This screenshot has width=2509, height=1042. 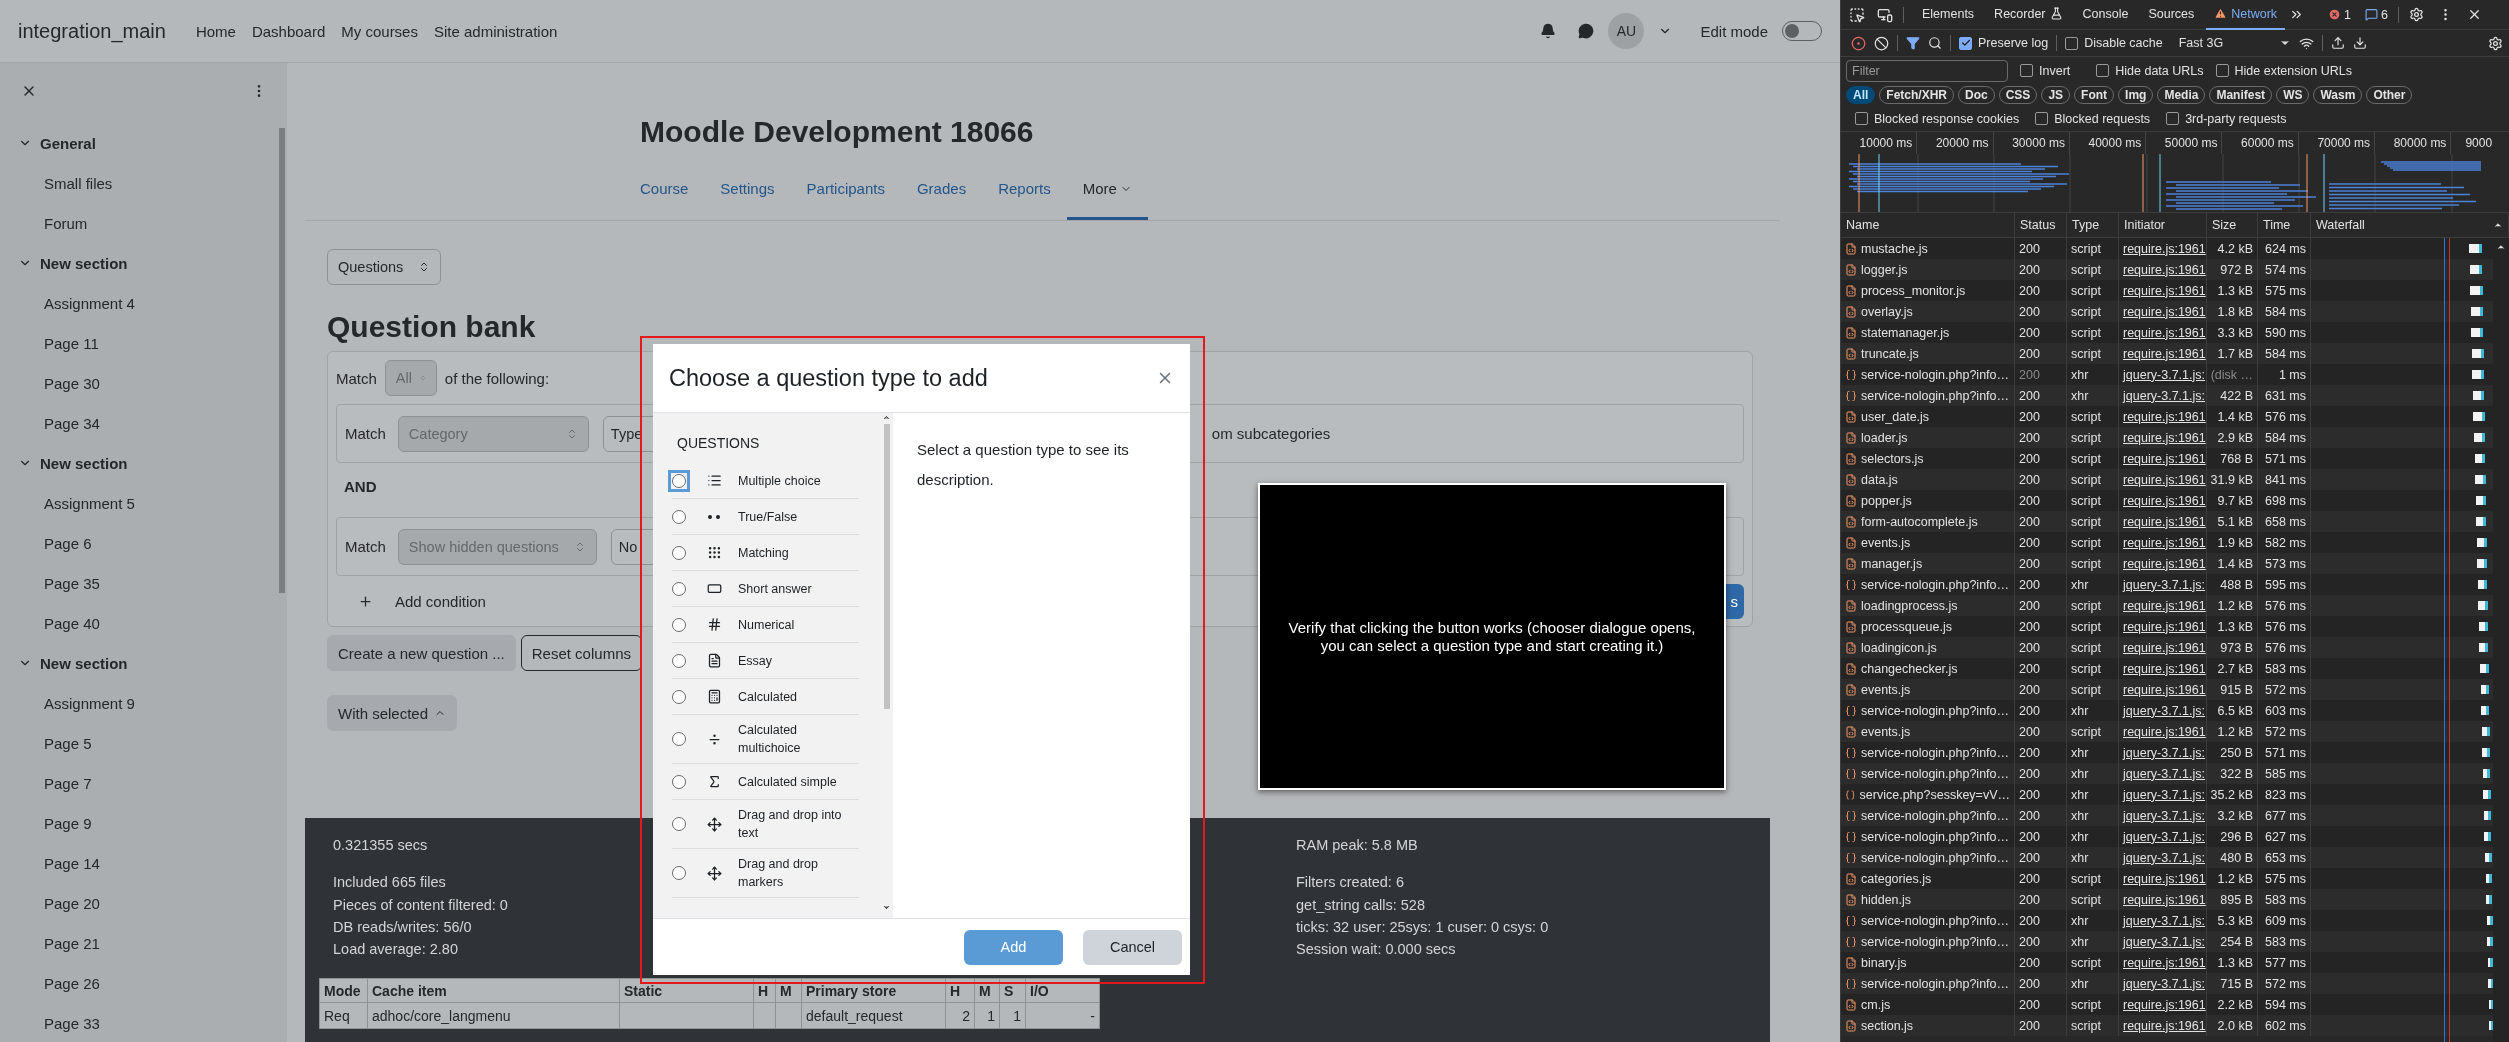 I want to click on request-row: data.js 200 script require.js:1961 31.9 kB 841 ms, so click(x=2167, y=479).